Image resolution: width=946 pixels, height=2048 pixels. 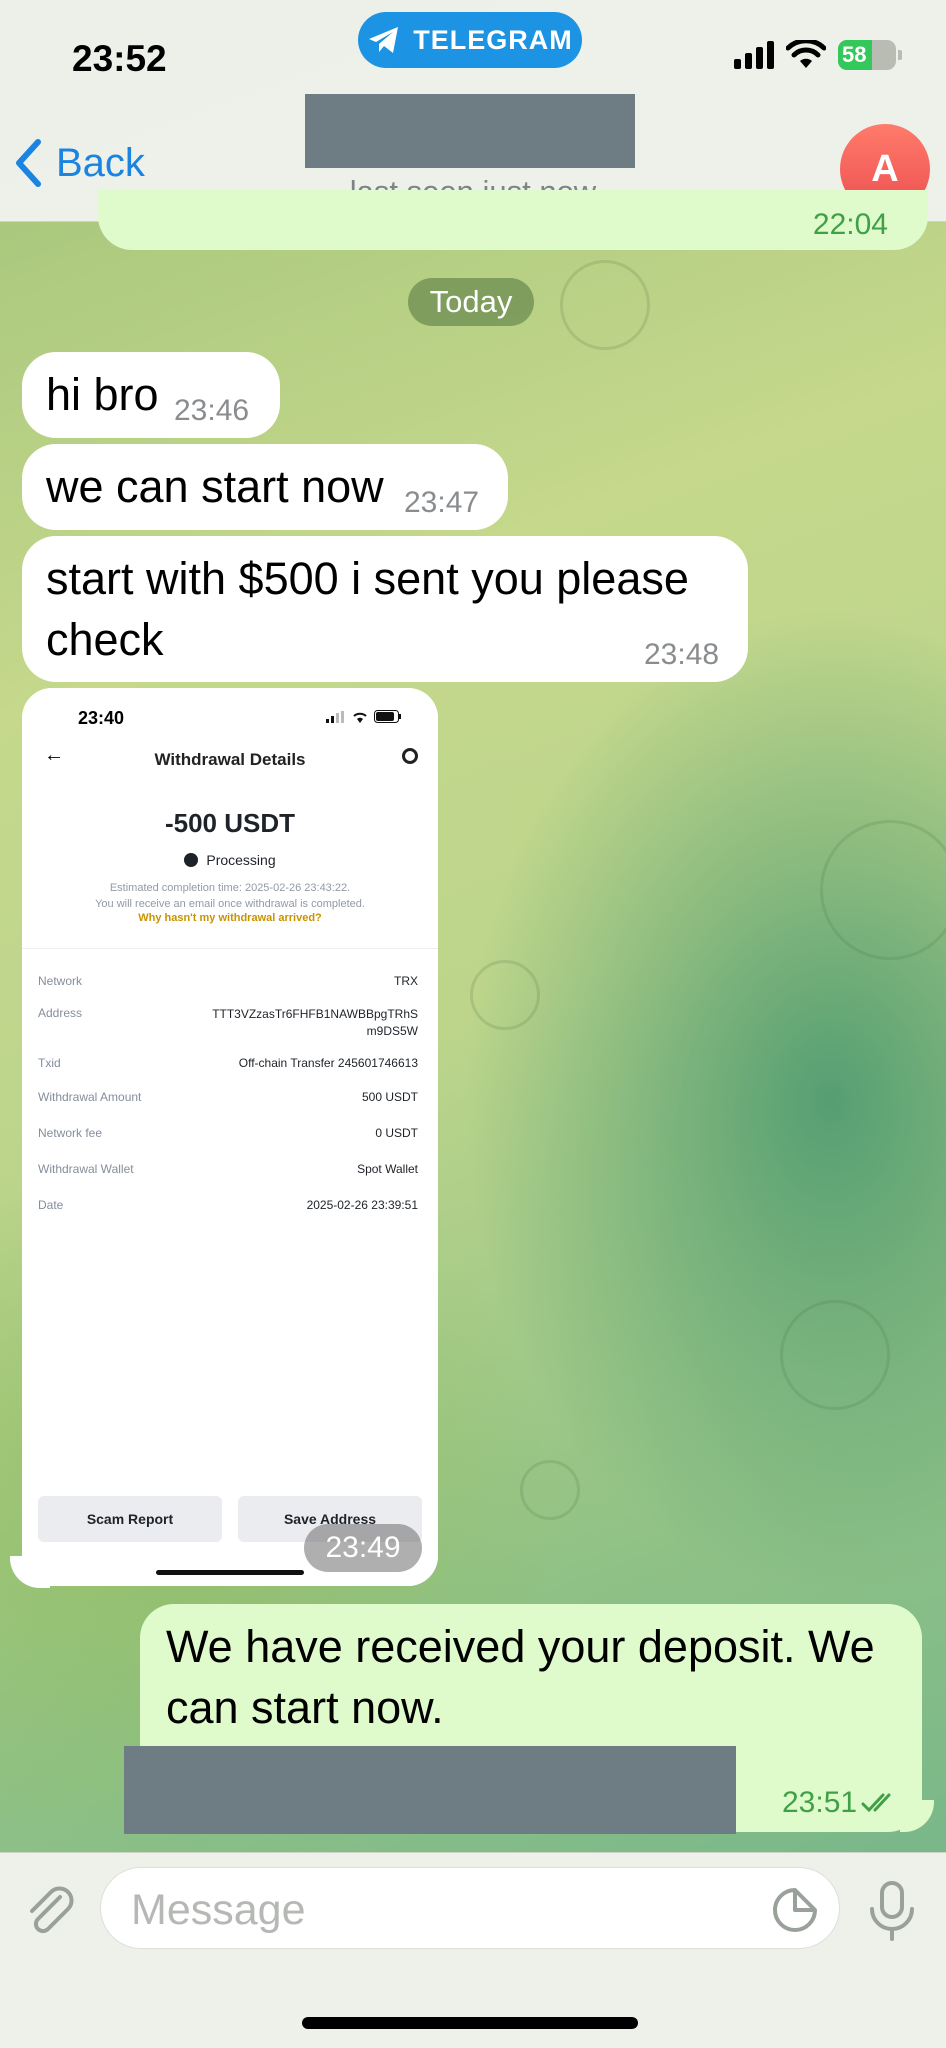 I want to click on detail-key: Withdrawal Amount, so click(x=90, y=1097).